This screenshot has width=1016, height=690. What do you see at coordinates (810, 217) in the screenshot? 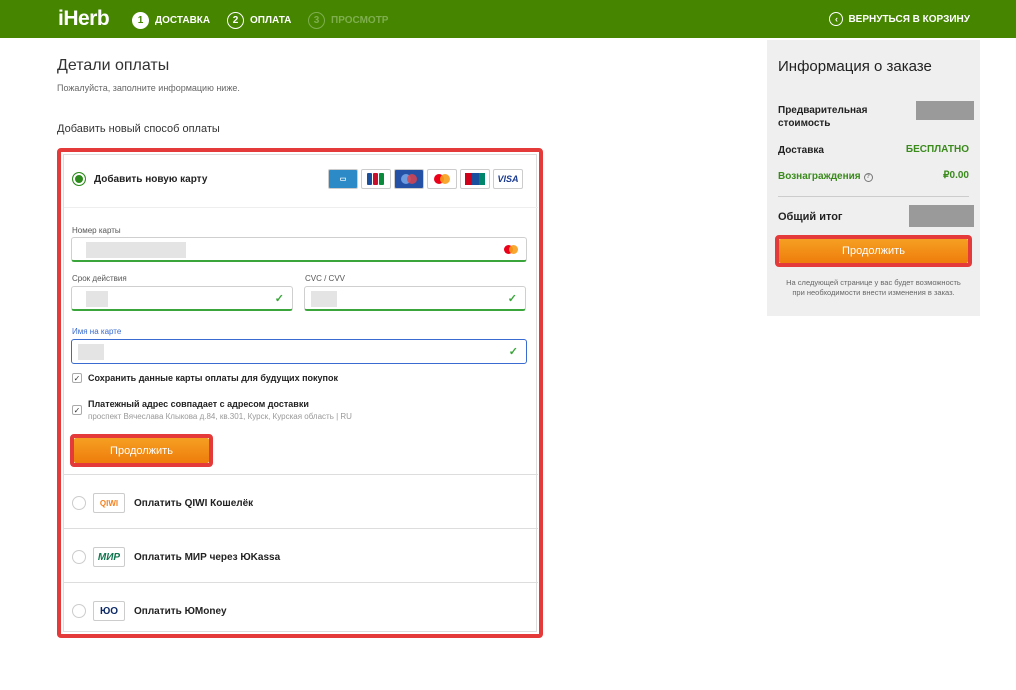
I see `total-label: Общий итог` at bounding box center [810, 217].